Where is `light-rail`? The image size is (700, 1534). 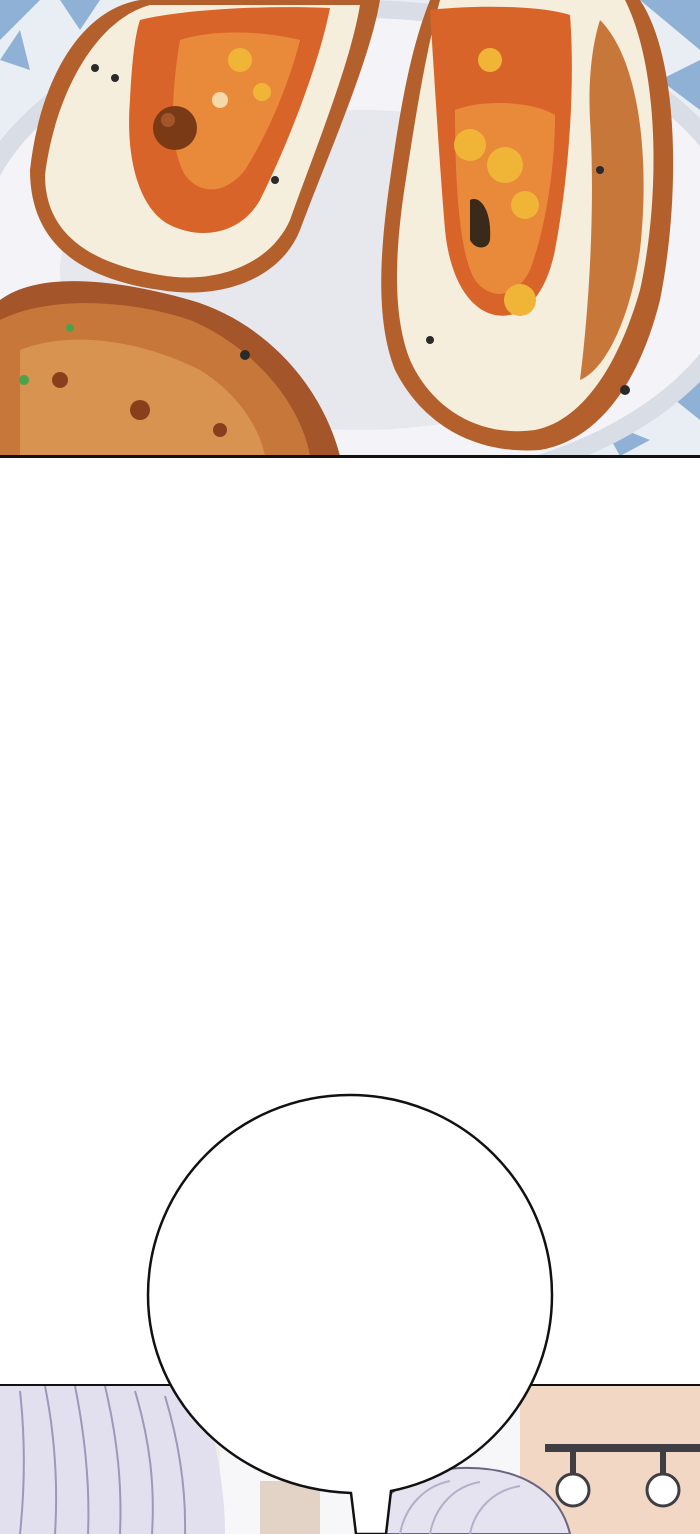 light-rail is located at coordinates (622, 1448).